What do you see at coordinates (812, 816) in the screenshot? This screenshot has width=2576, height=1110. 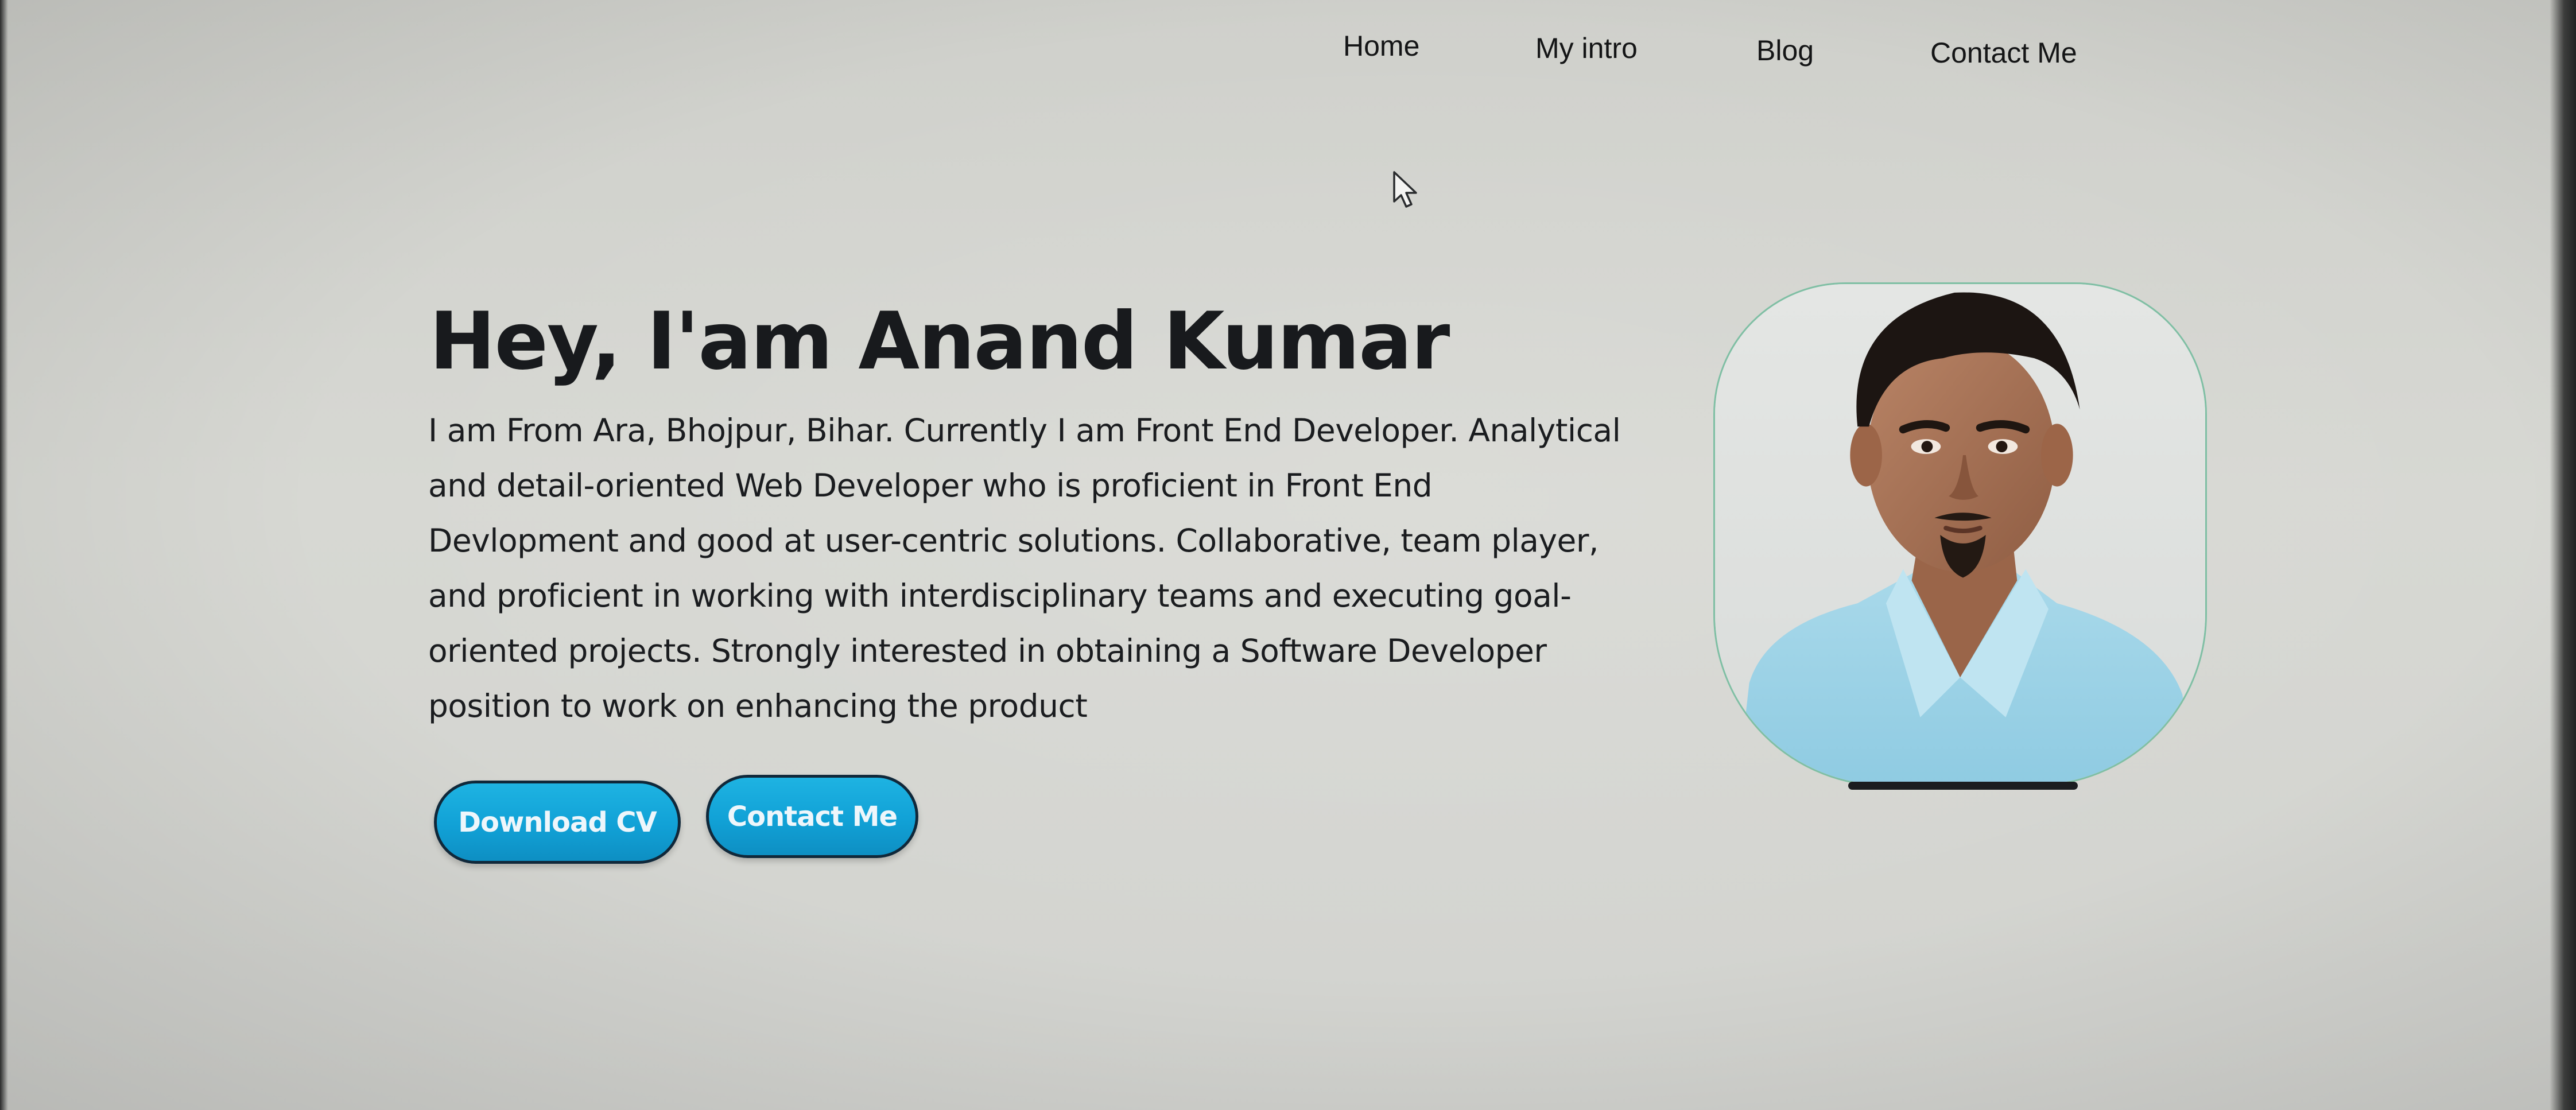 I see `contact-me-button: Contact Me` at bounding box center [812, 816].